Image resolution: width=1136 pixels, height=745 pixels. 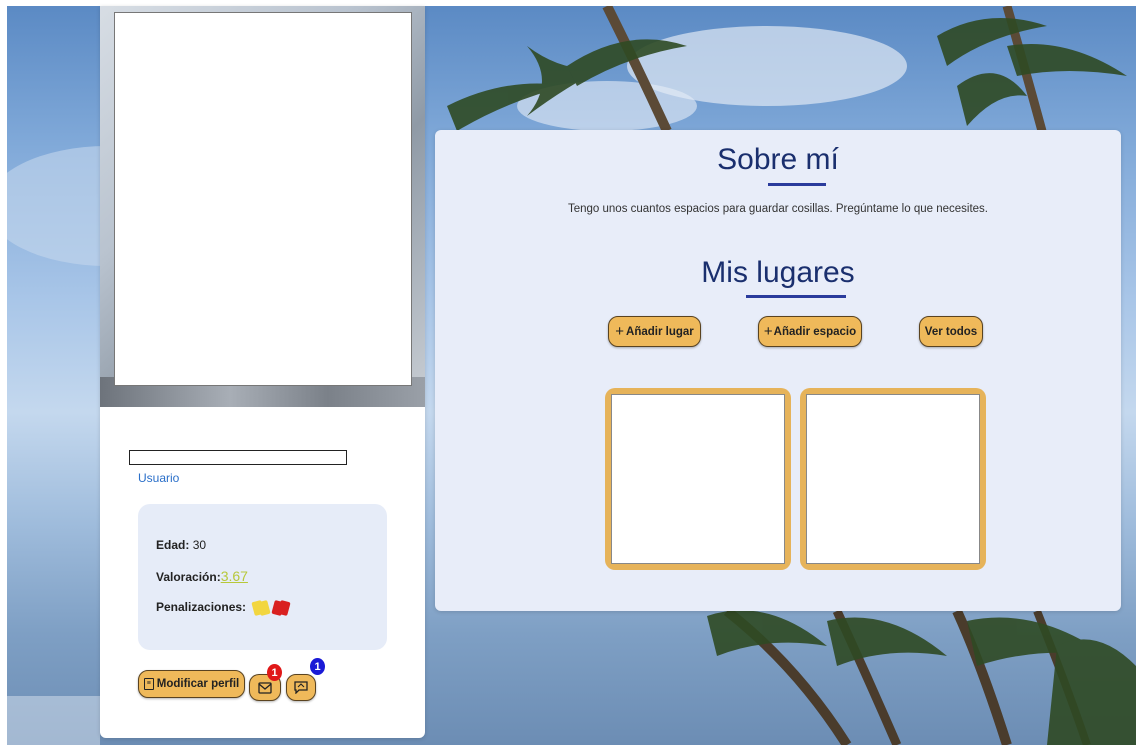 What do you see at coordinates (202, 576) in the screenshot?
I see `rating-row: Valoración:3.67` at bounding box center [202, 576].